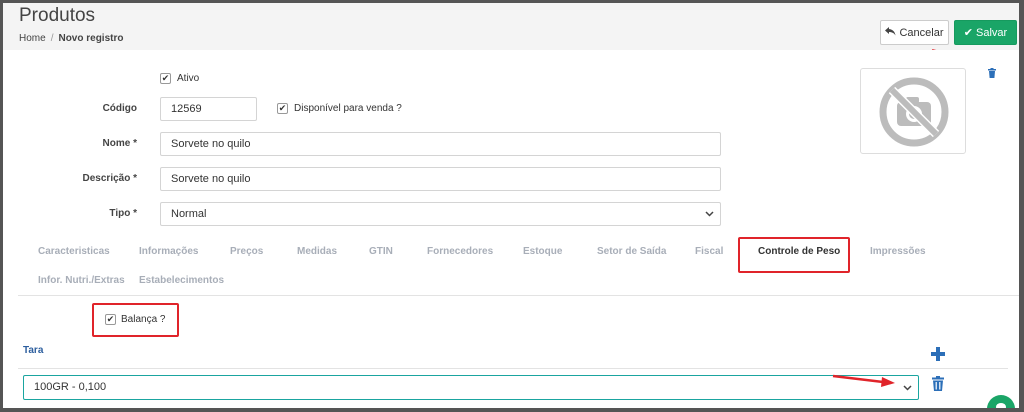 The image size is (1024, 412). I want to click on delete-photo-icon, so click(992, 73).